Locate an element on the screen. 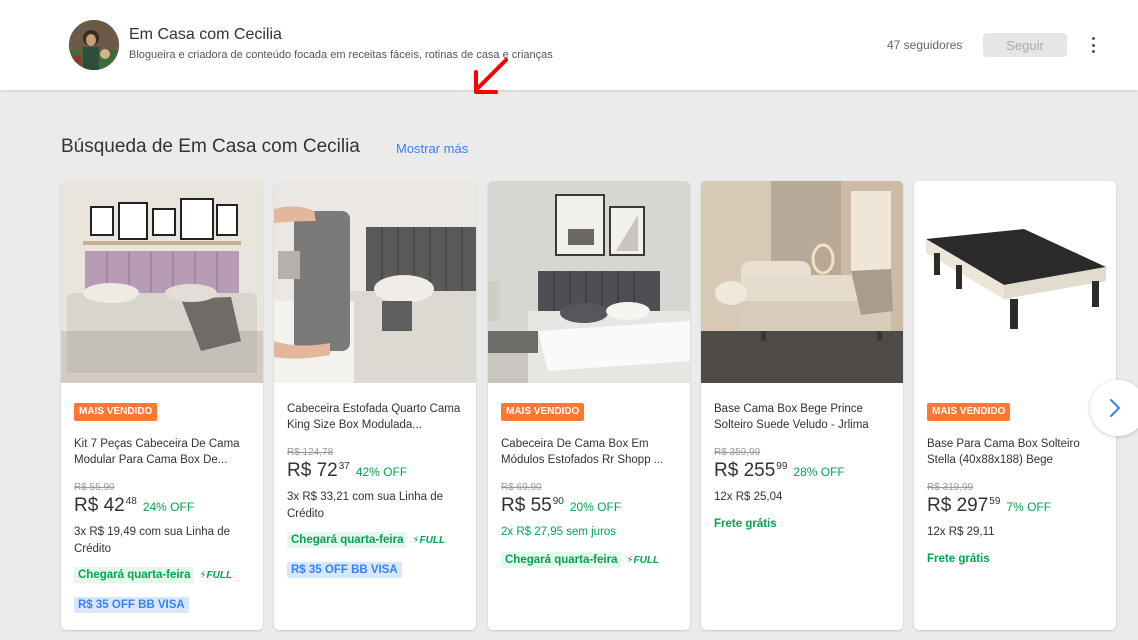 The image size is (1138, 640). show-more-link: Mostrar más is located at coordinates (432, 148).